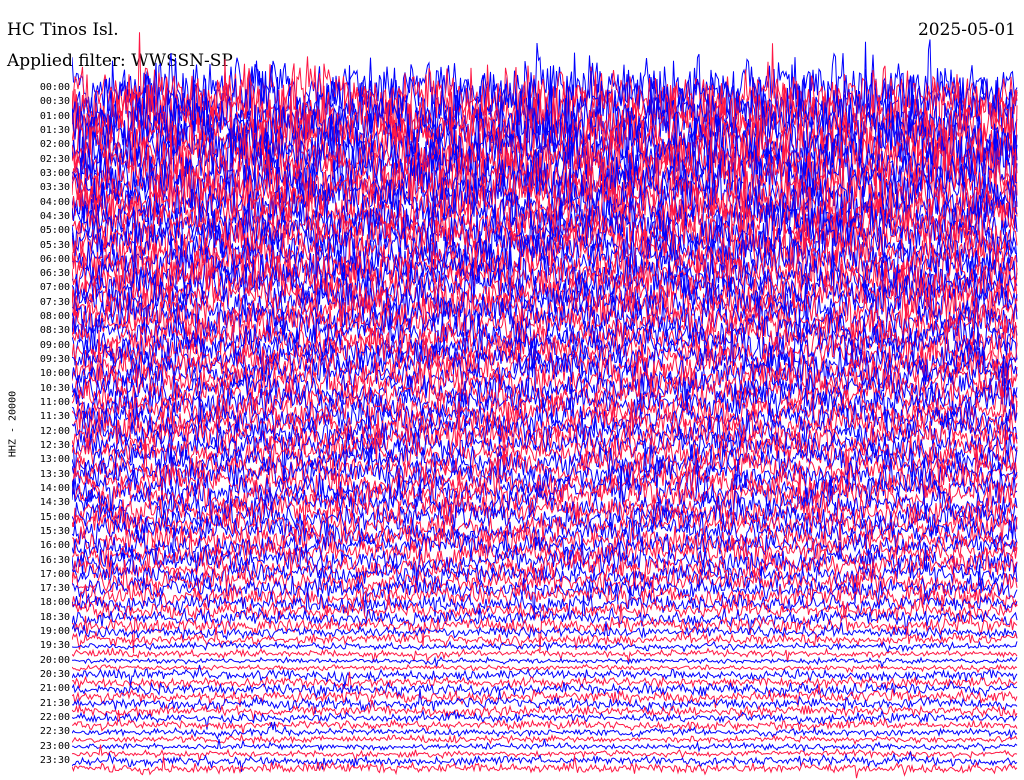 This screenshot has height=780, width=1024. Describe the element at coordinates (54, 288) in the screenshot. I see `time-label-0700: 07:00` at that location.